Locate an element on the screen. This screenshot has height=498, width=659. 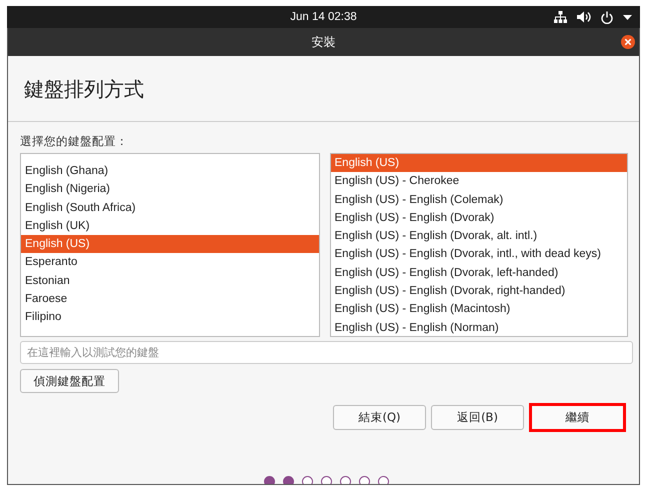
speaker-icon is located at coordinates (584, 17).